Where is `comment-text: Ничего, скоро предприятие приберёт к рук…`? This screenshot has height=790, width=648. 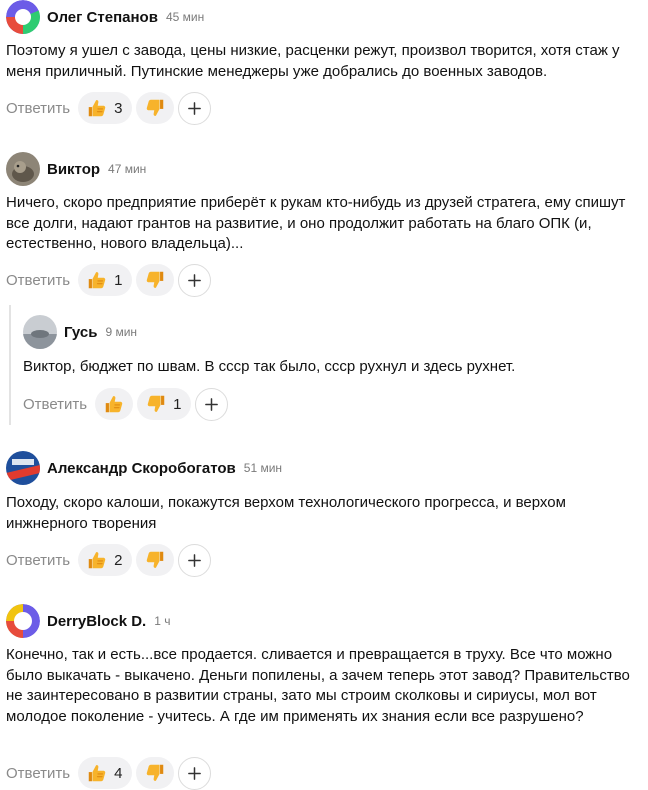
comment-text: Ничего, скоро предприятие приберёт к рук… is located at coordinates (316, 223).